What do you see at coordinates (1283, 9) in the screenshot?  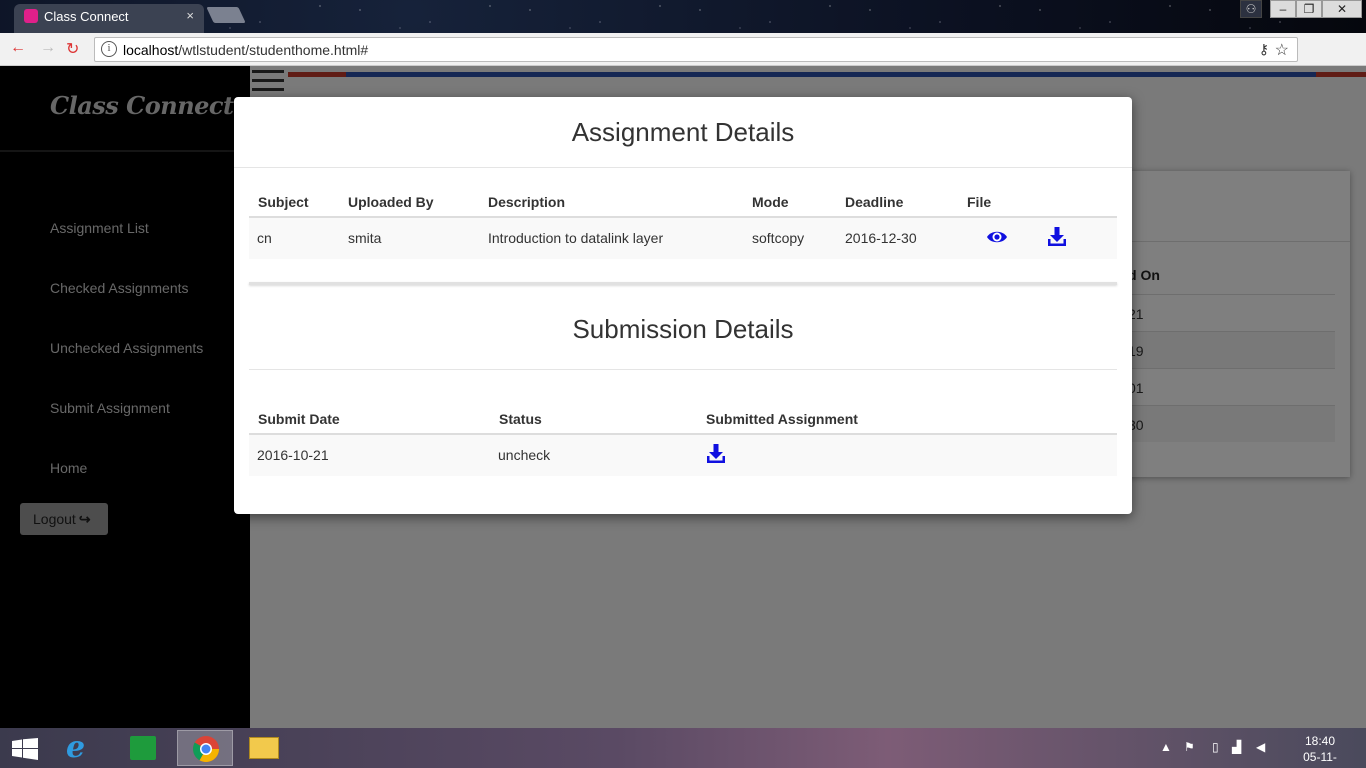 I see `minimize-button: –` at bounding box center [1283, 9].